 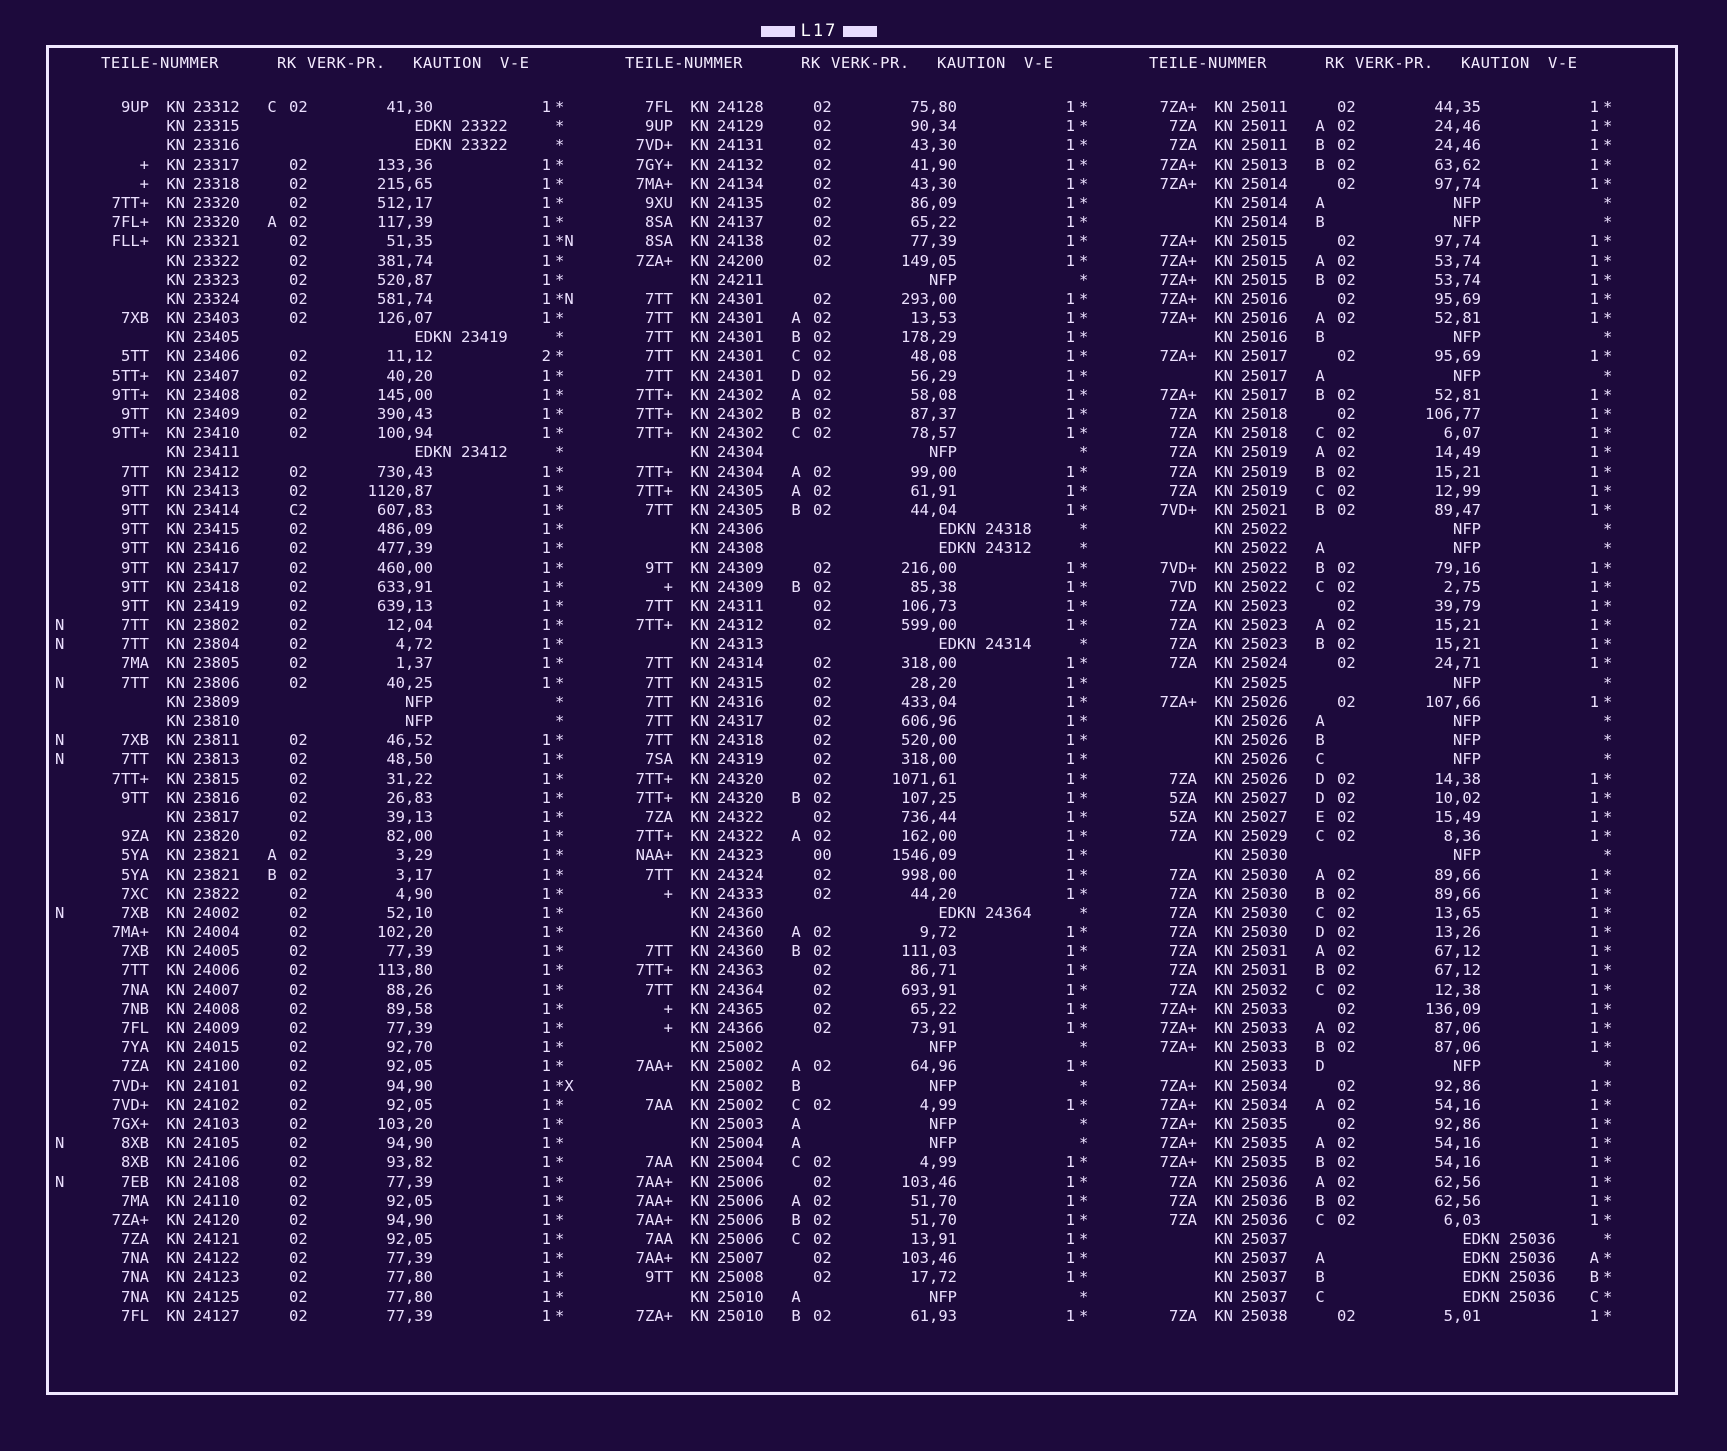 I want to click on table-row: 9TT KN 23415 02 486,09 1 *, so click(x=316, y=529).